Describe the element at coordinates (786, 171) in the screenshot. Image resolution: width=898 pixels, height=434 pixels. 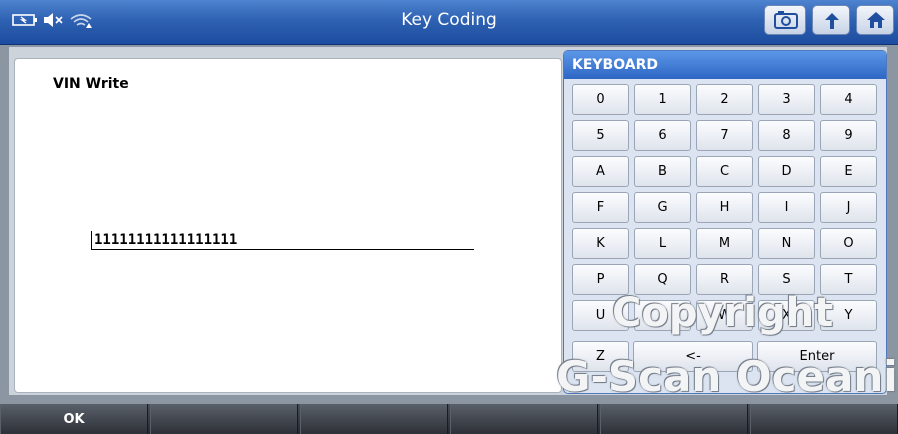
I see `key-d: D` at that location.